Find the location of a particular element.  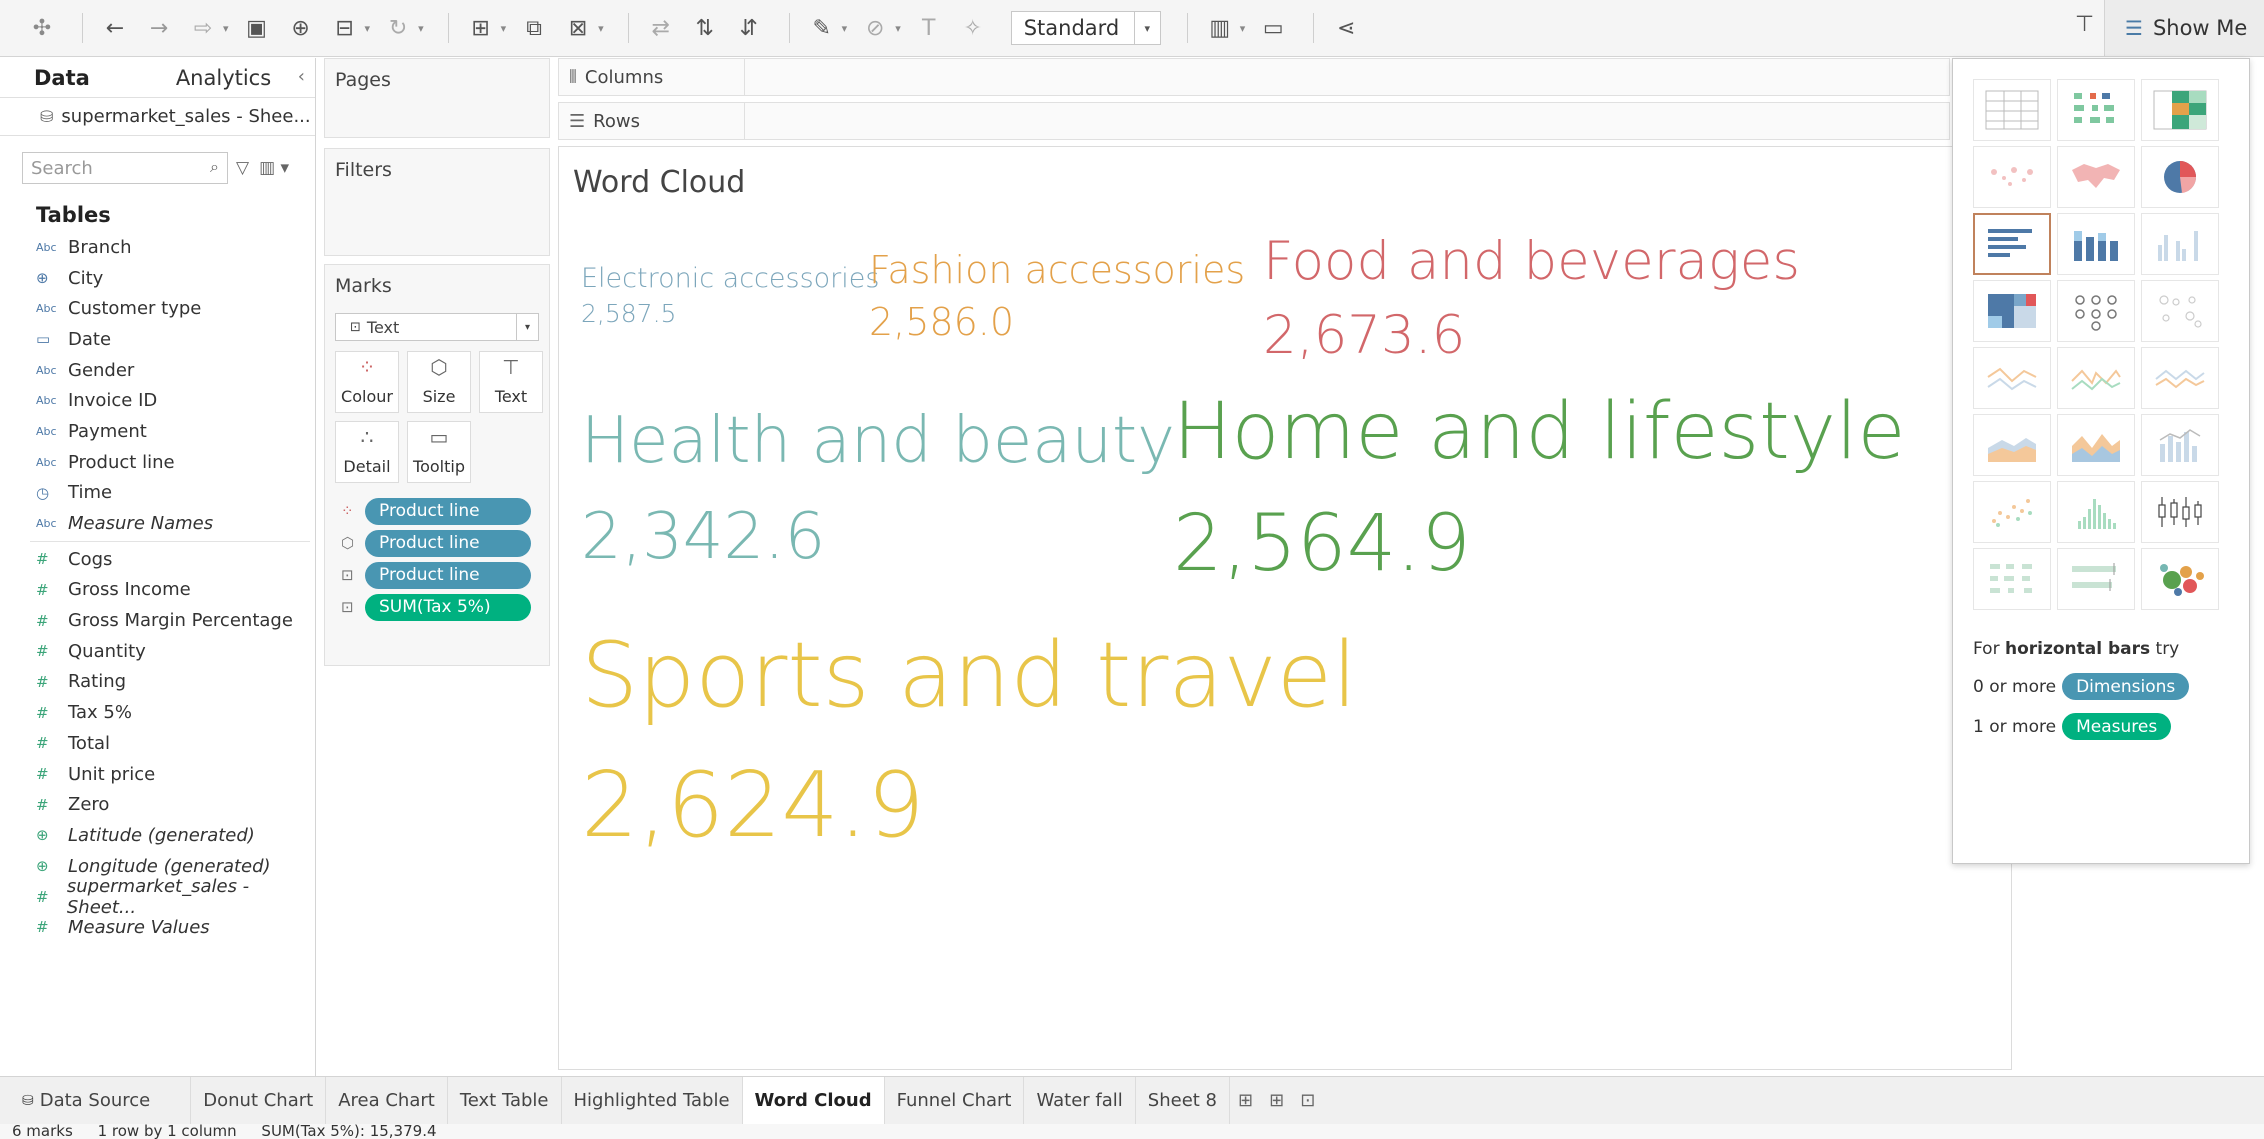

gantt-chart-icon is located at coordinates (2012, 579).